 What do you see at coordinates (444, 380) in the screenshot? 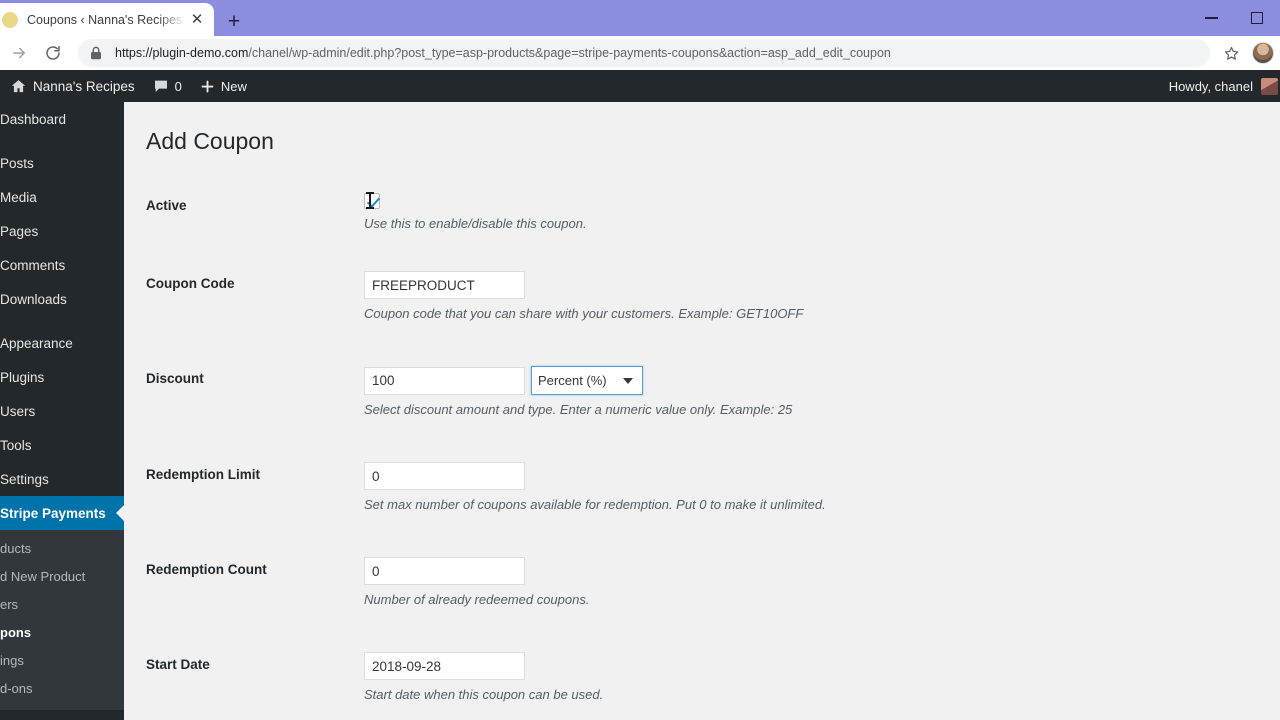
I see `discount-input` at bounding box center [444, 380].